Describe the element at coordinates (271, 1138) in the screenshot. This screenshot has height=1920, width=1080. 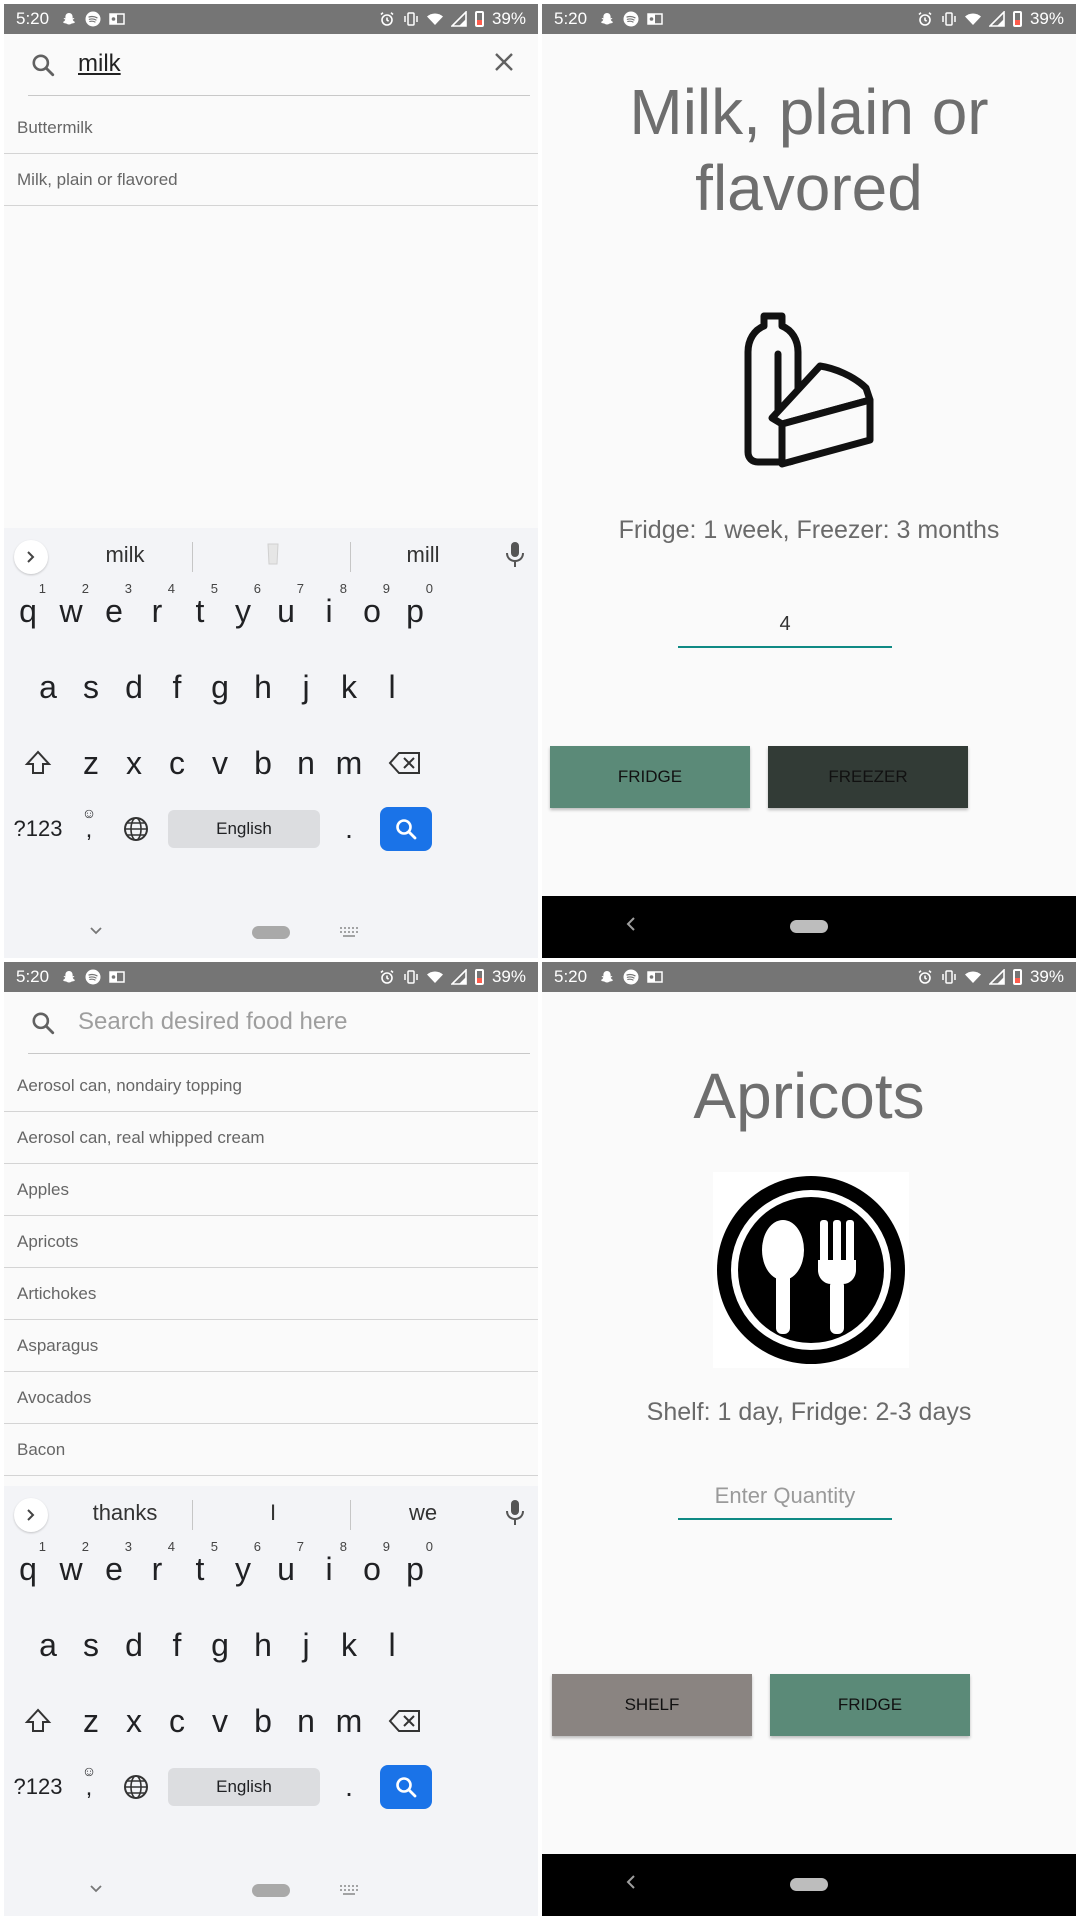
I see `list-item: Aerosol can, real whipped cream` at that location.